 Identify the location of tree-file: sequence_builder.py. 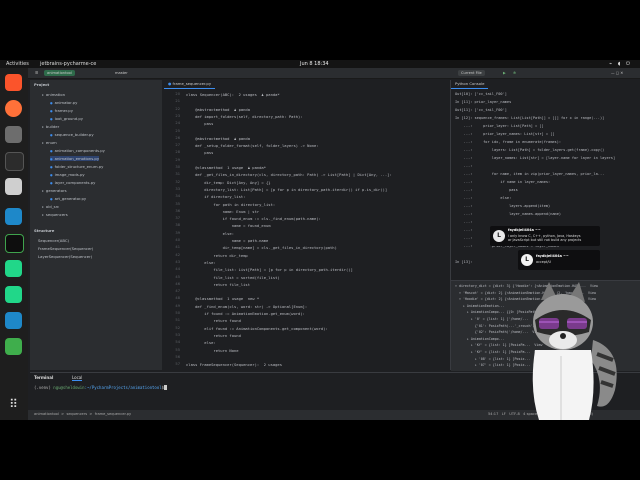
(72, 134).